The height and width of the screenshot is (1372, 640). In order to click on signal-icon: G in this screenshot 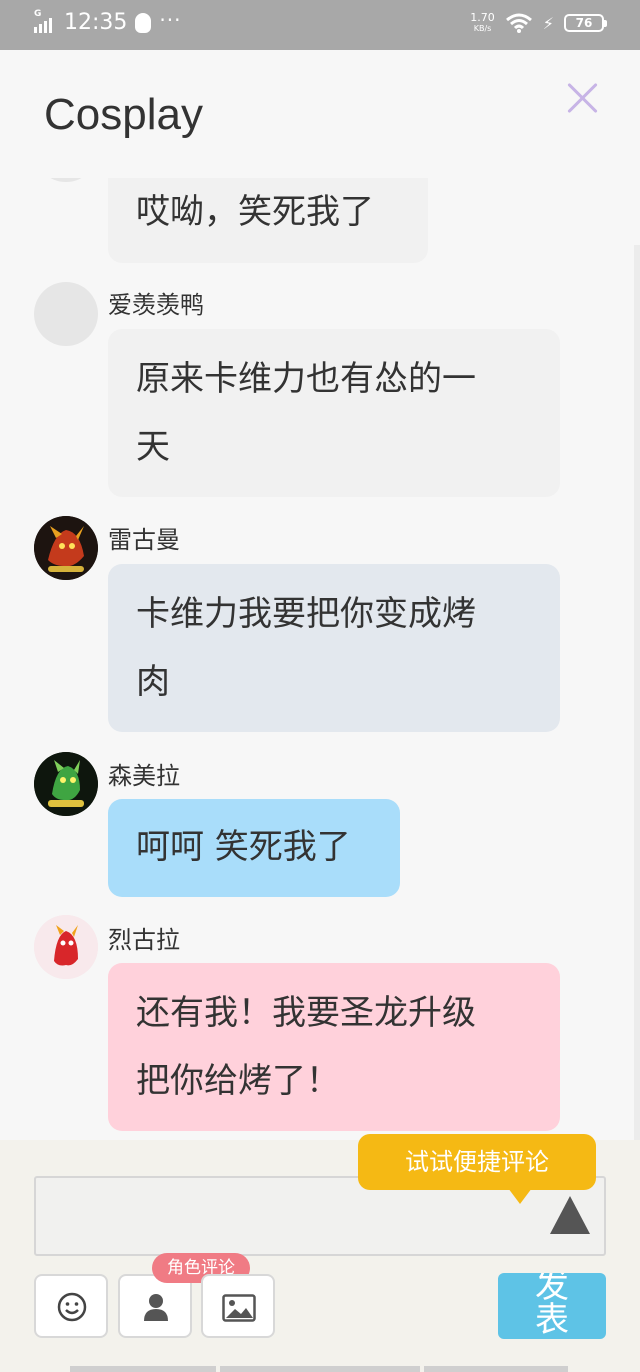, I will do `click(43, 21)`.